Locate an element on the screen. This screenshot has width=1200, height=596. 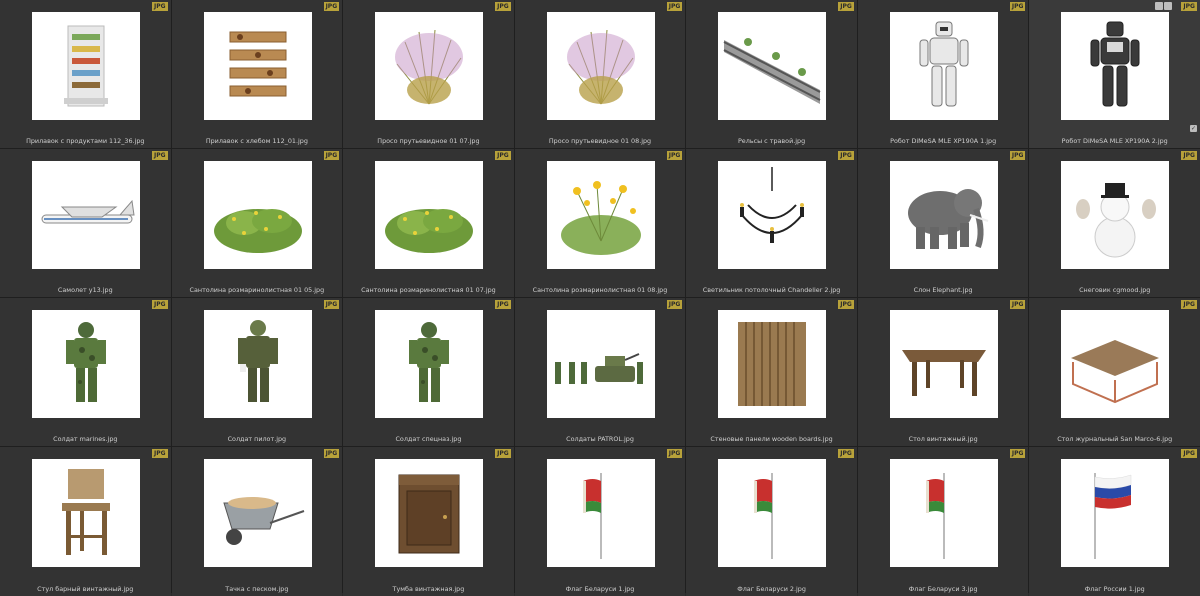
file-name-caption: Сантолина розмаринолистная 01 08.jpg is located at coordinates (600, 290).